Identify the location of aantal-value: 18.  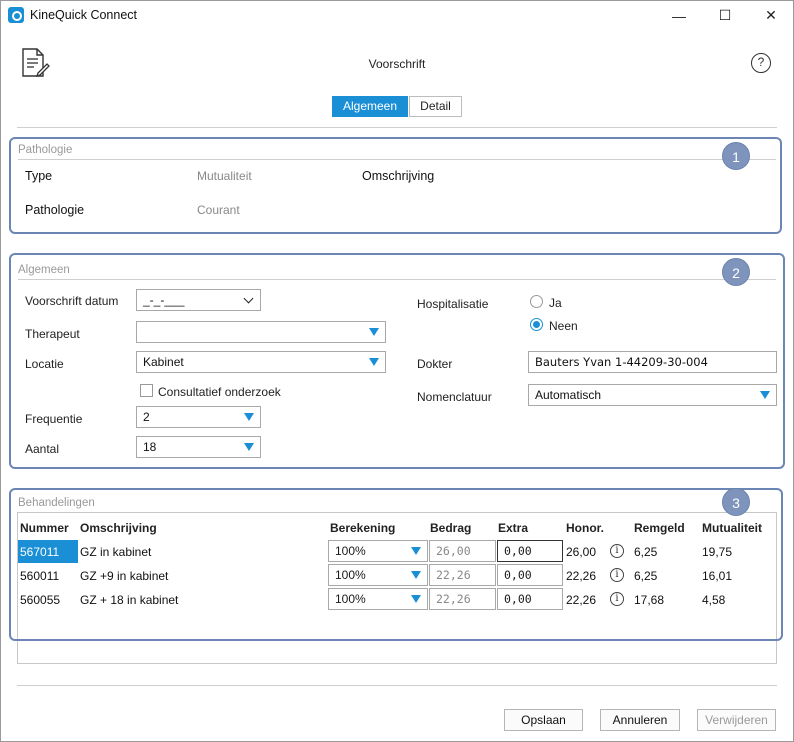
(150, 447).